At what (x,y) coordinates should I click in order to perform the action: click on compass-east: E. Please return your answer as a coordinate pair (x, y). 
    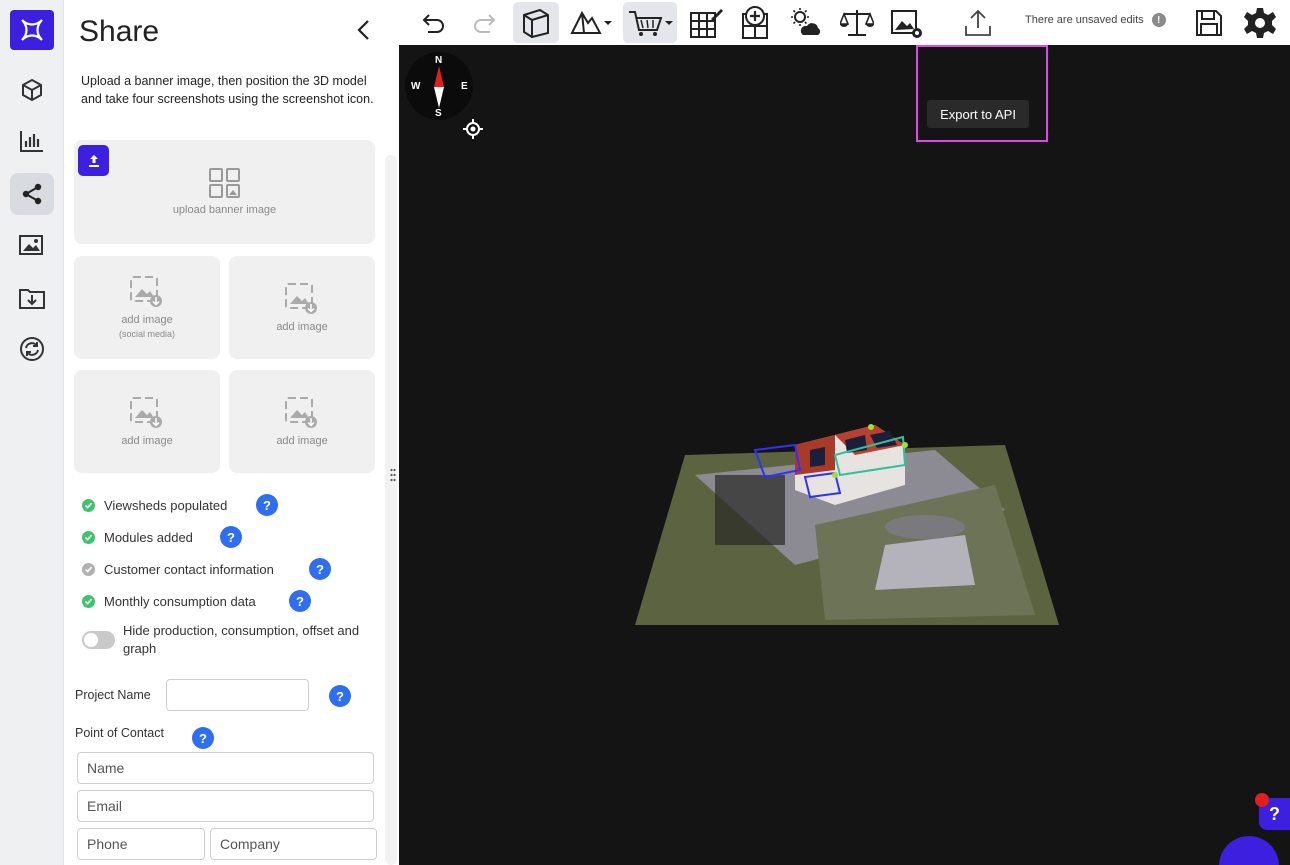
    Looking at the image, I should click on (464, 86).